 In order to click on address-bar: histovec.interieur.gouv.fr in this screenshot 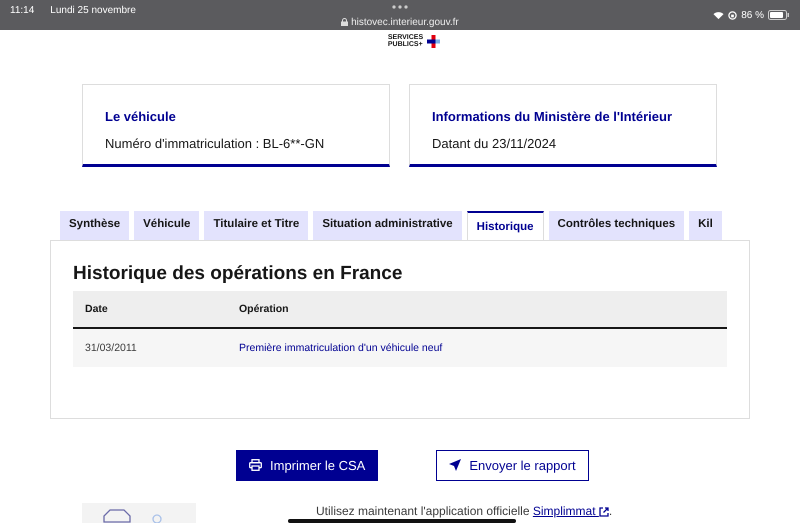, I will do `click(400, 22)`.